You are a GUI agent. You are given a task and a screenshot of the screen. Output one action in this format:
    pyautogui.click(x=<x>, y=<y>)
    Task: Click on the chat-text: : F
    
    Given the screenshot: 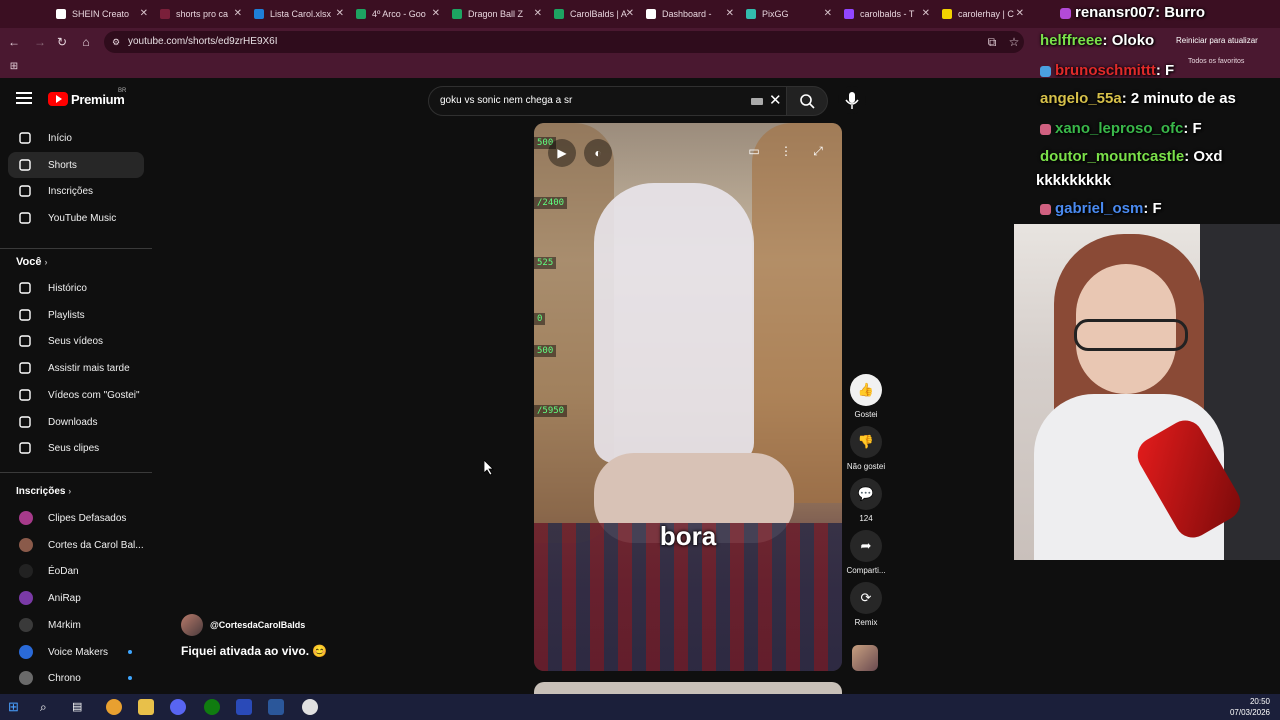 What is the action you would take?
    pyautogui.click(x=1165, y=70)
    